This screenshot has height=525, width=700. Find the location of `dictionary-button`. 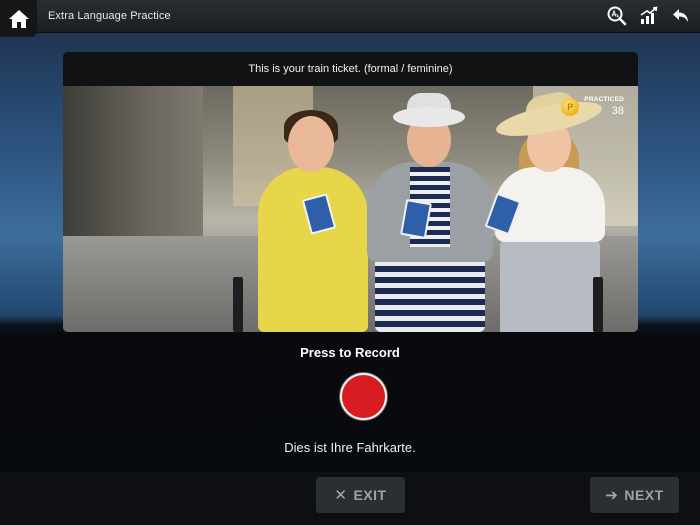

dictionary-button is located at coordinates (617, 16).